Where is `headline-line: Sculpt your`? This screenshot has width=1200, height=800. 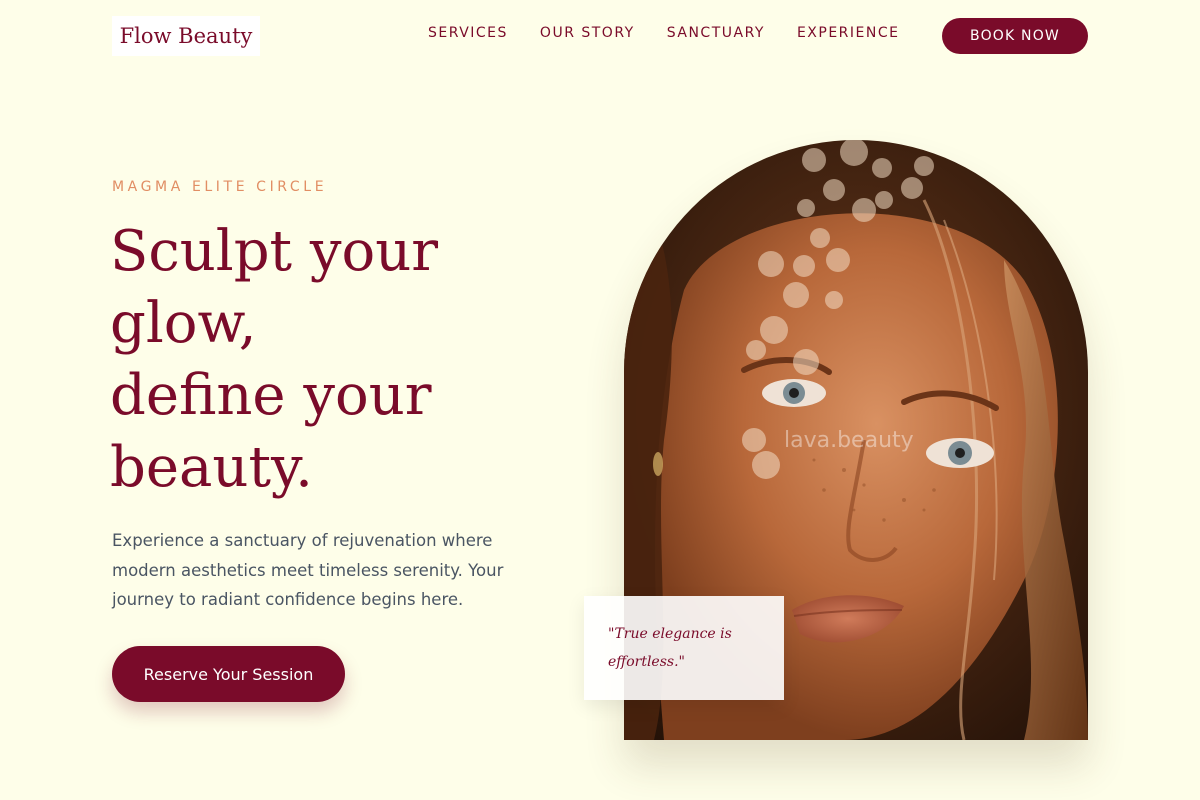
headline-line: Sculpt your is located at coordinates (274, 251).